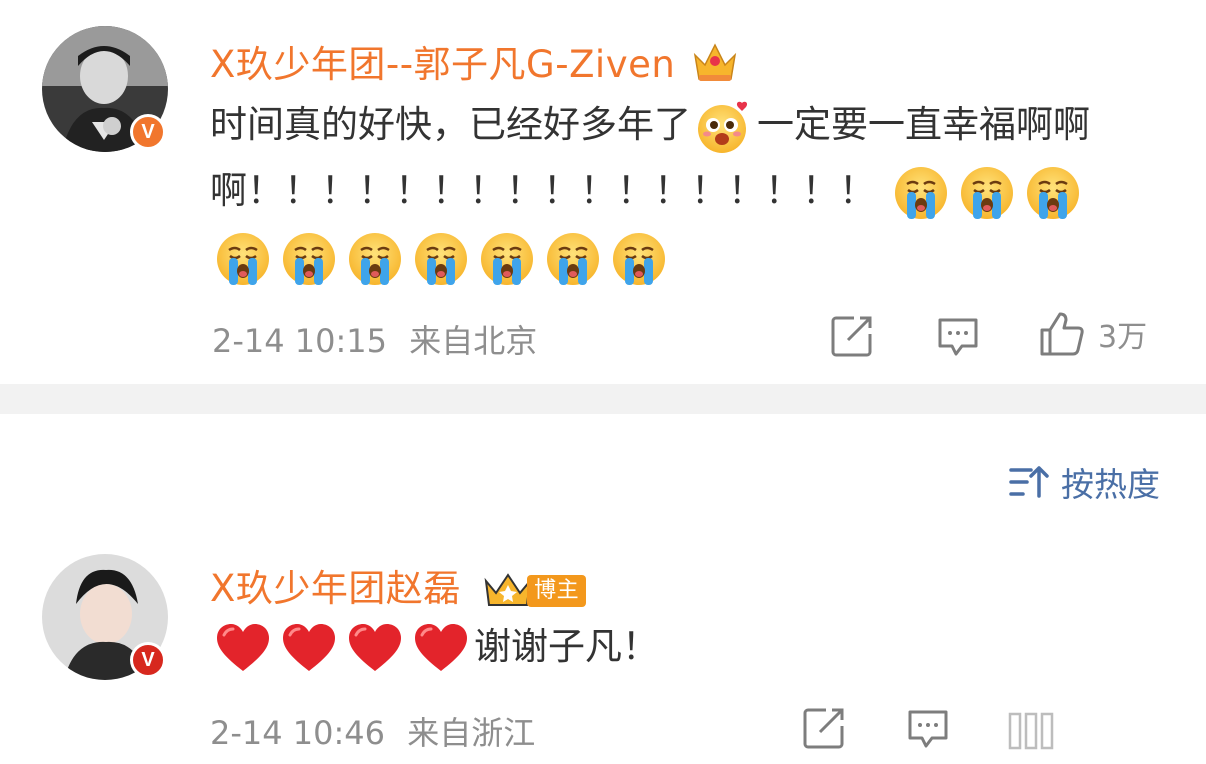  Describe the element at coordinates (557, 590) in the screenshot. I see `blogger-tag: 博主` at that location.